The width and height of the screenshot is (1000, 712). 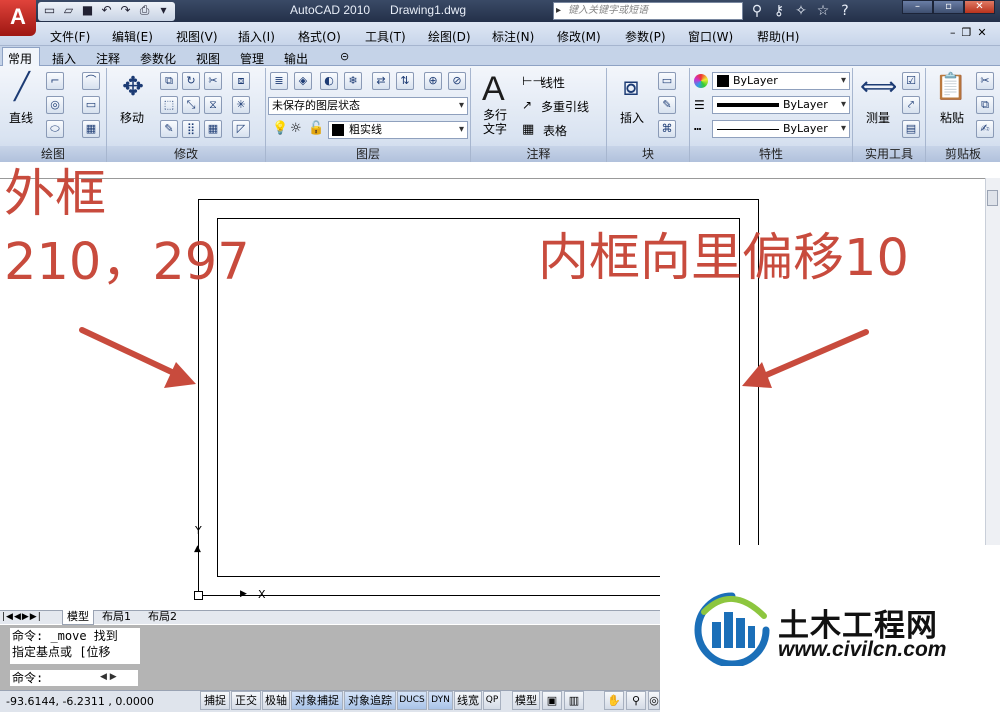 What do you see at coordinates (667, 129) in the screenshot?
I see `block-attribute-icon: ⌘` at bounding box center [667, 129].